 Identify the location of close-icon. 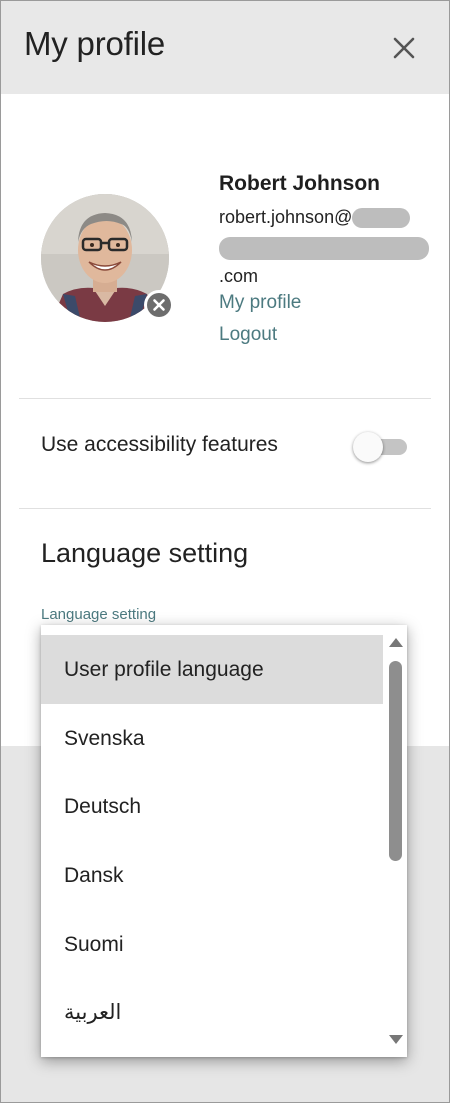
(404, 48).